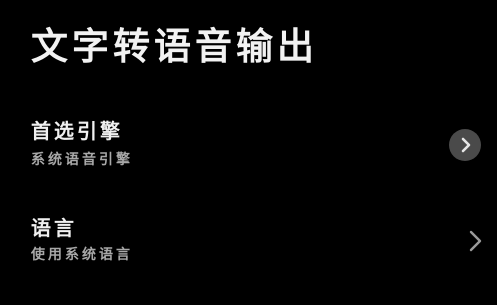  What do you see at coordinates (82, 255) in the screenshot?
I see `language-value: 使用系统语言` at bounding box center [82, 255].